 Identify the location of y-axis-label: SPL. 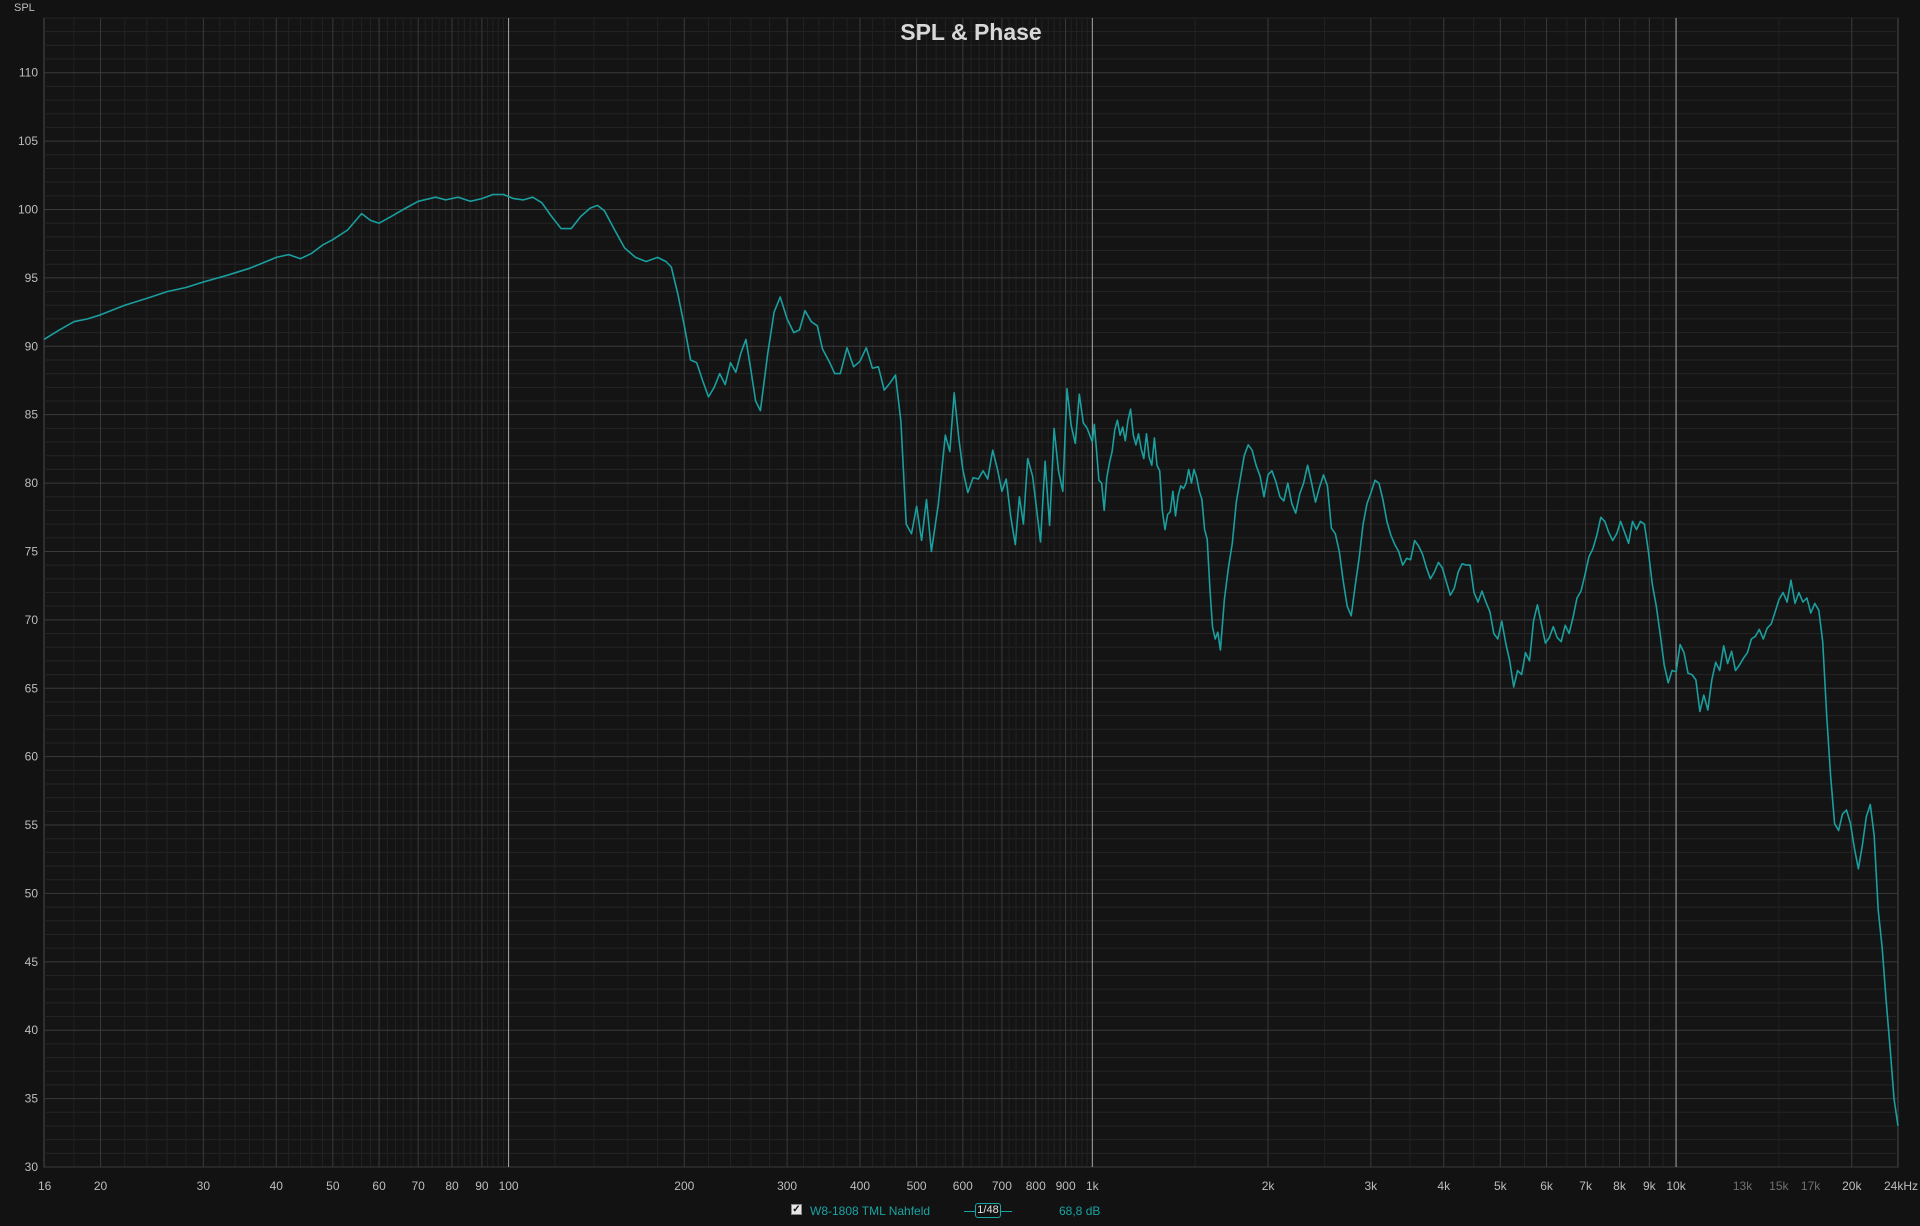
(24, 8).